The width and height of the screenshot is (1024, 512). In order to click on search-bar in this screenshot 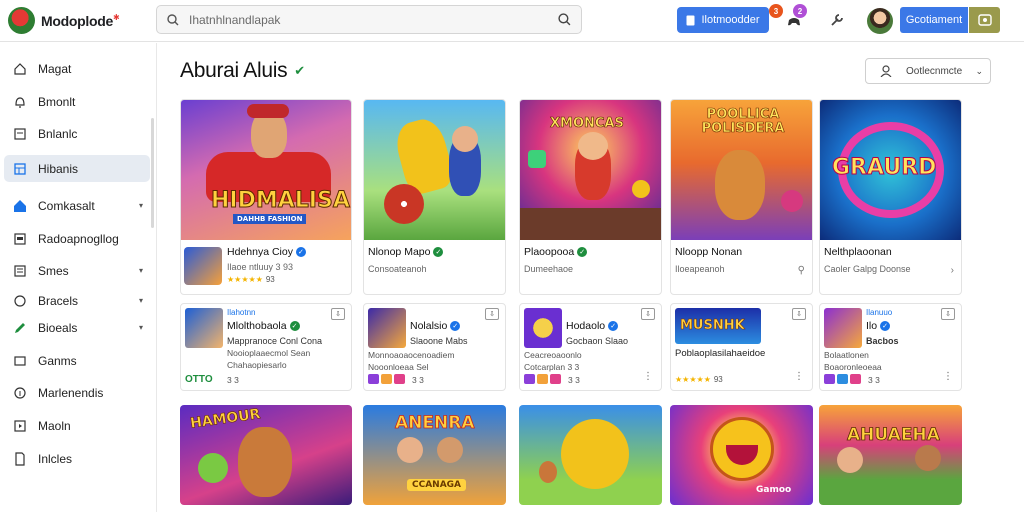, I will do `click(369, 19)`.